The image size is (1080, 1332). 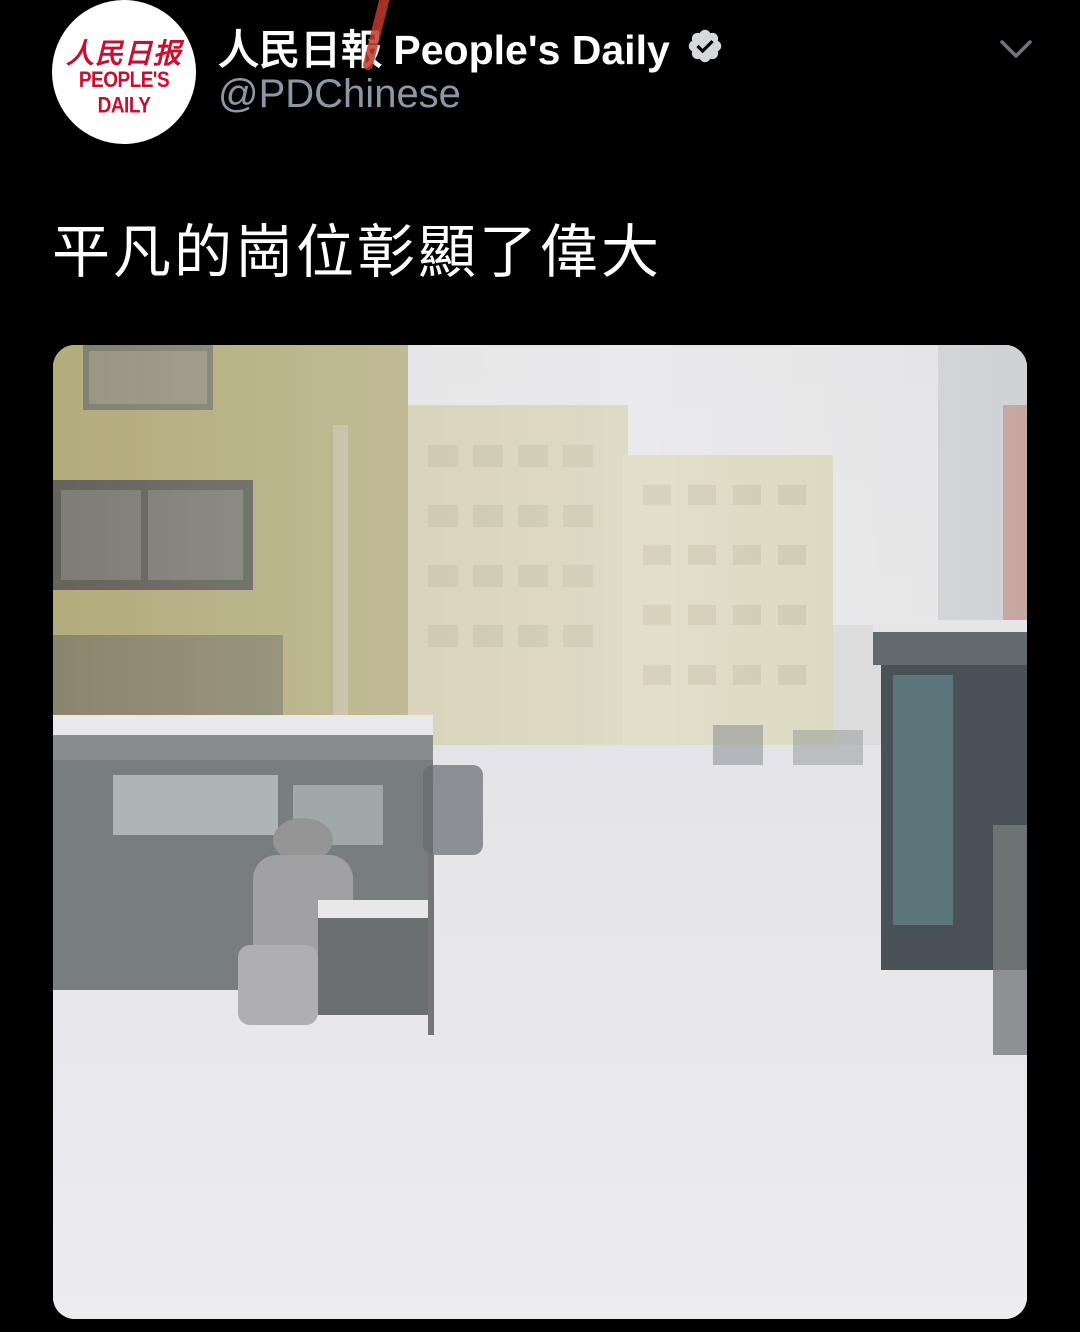 I want to click on tweet-text: 平凡的崗位彰顯了偉大, so click(x=357, y=252).